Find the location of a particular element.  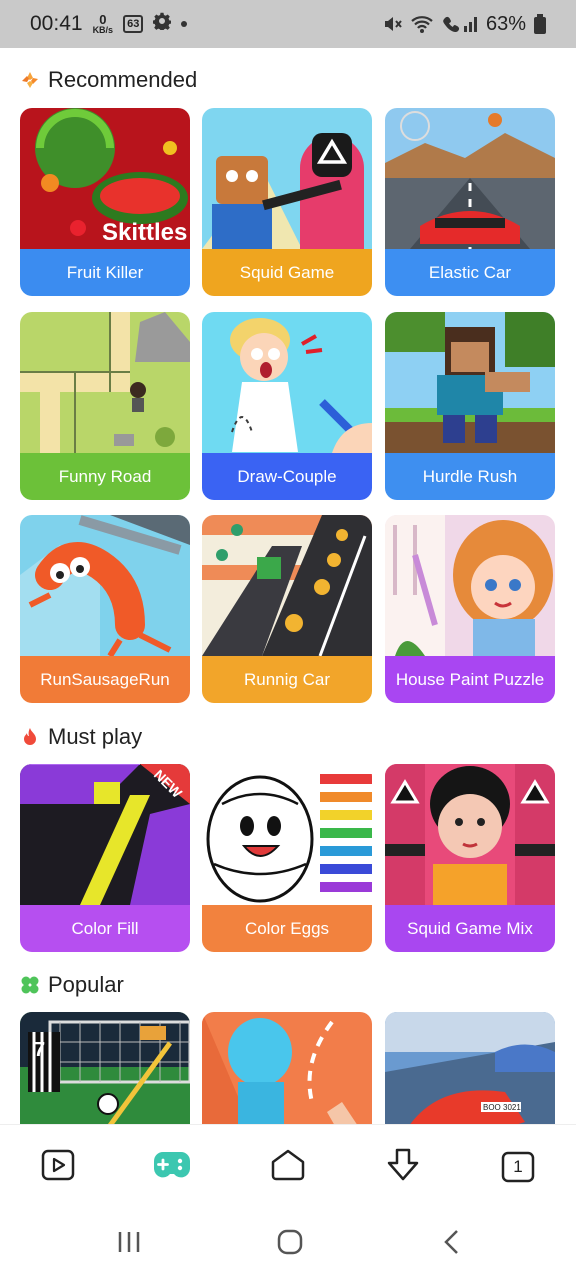

battery-percent: 63% is located at coordinates (505, 23).